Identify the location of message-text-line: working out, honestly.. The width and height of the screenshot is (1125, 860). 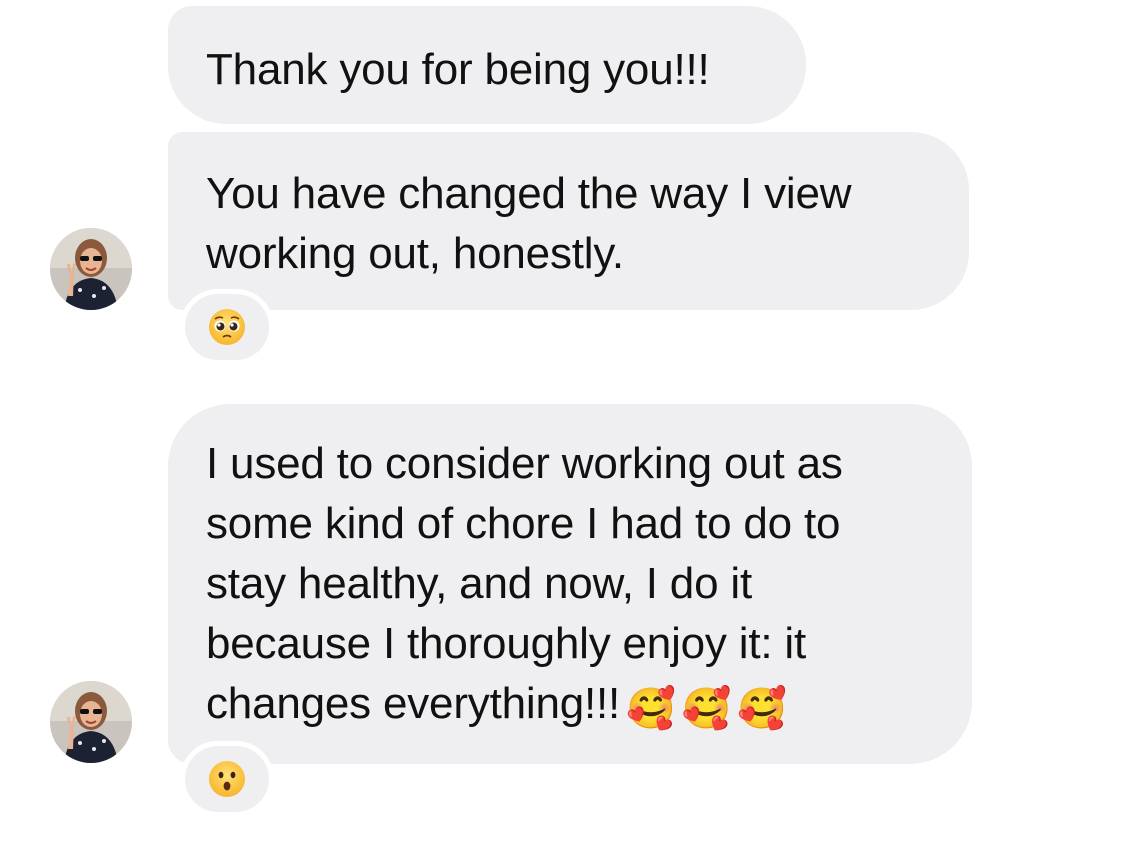
(415, 253).